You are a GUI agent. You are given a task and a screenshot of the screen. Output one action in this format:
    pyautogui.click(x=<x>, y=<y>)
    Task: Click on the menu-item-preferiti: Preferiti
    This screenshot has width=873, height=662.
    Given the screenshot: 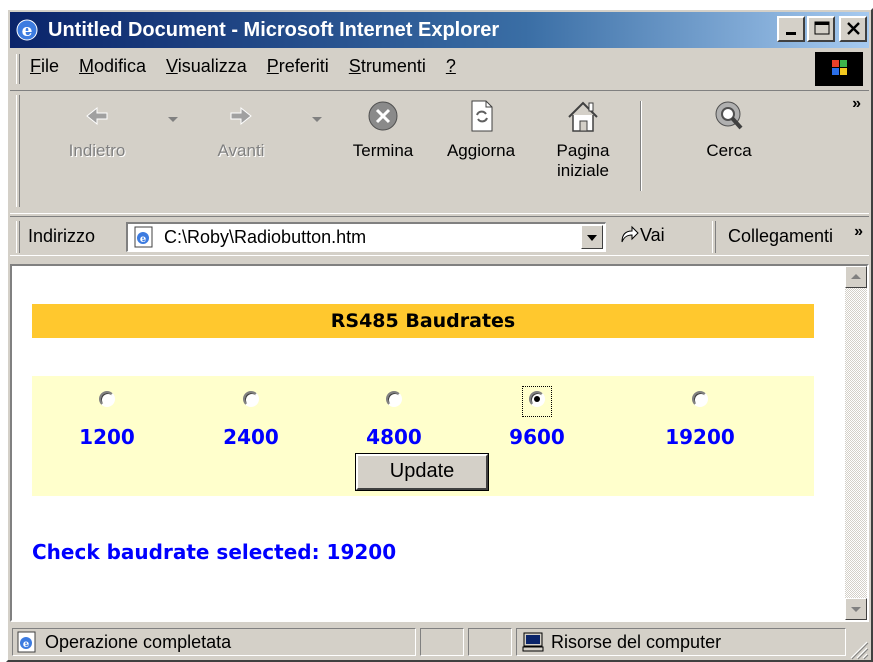 What is the action you would take?
    pyautogui.click(x=298, y=66)
    